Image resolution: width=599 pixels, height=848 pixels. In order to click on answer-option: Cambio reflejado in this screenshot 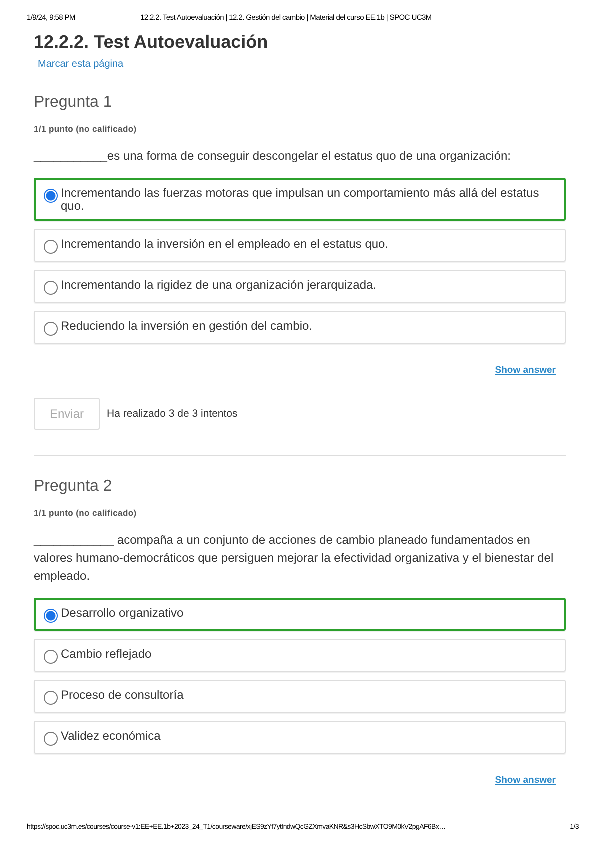, I will do `click(300, 655)`.